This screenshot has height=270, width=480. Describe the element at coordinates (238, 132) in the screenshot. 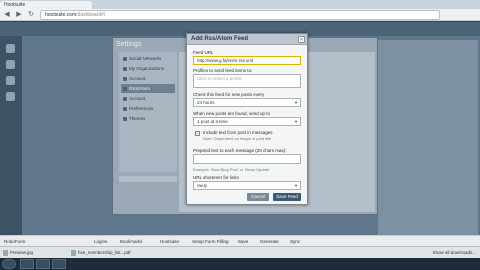

I see `include-text-label: Include text from post in messages` at that location.